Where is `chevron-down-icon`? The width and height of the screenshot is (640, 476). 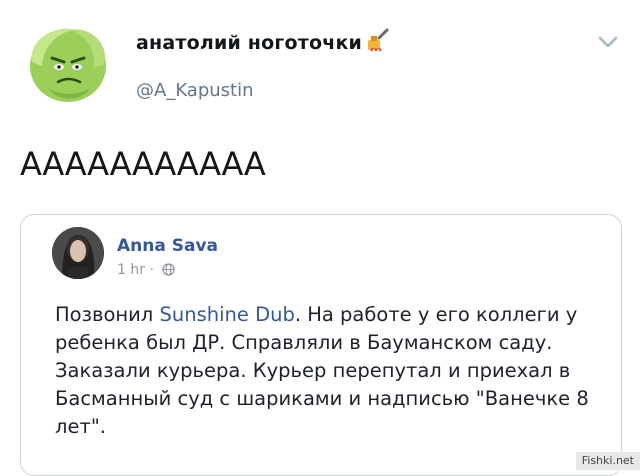 chevron-down-icon is located at coordinates (608, 41).